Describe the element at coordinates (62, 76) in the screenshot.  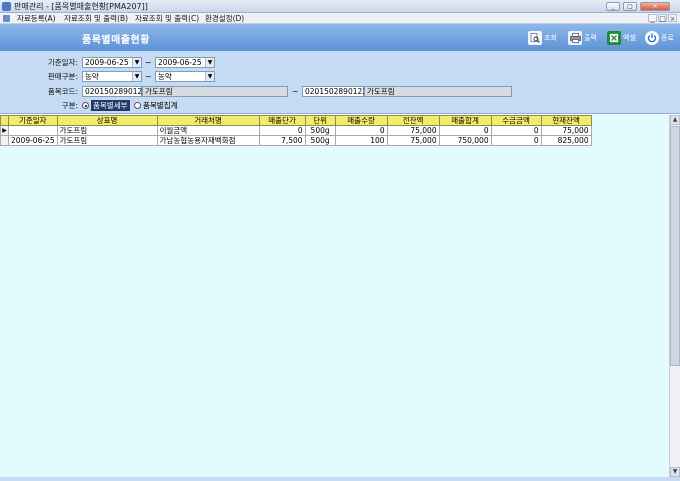
I see `sales-type-label: 판매구분:` at that location.